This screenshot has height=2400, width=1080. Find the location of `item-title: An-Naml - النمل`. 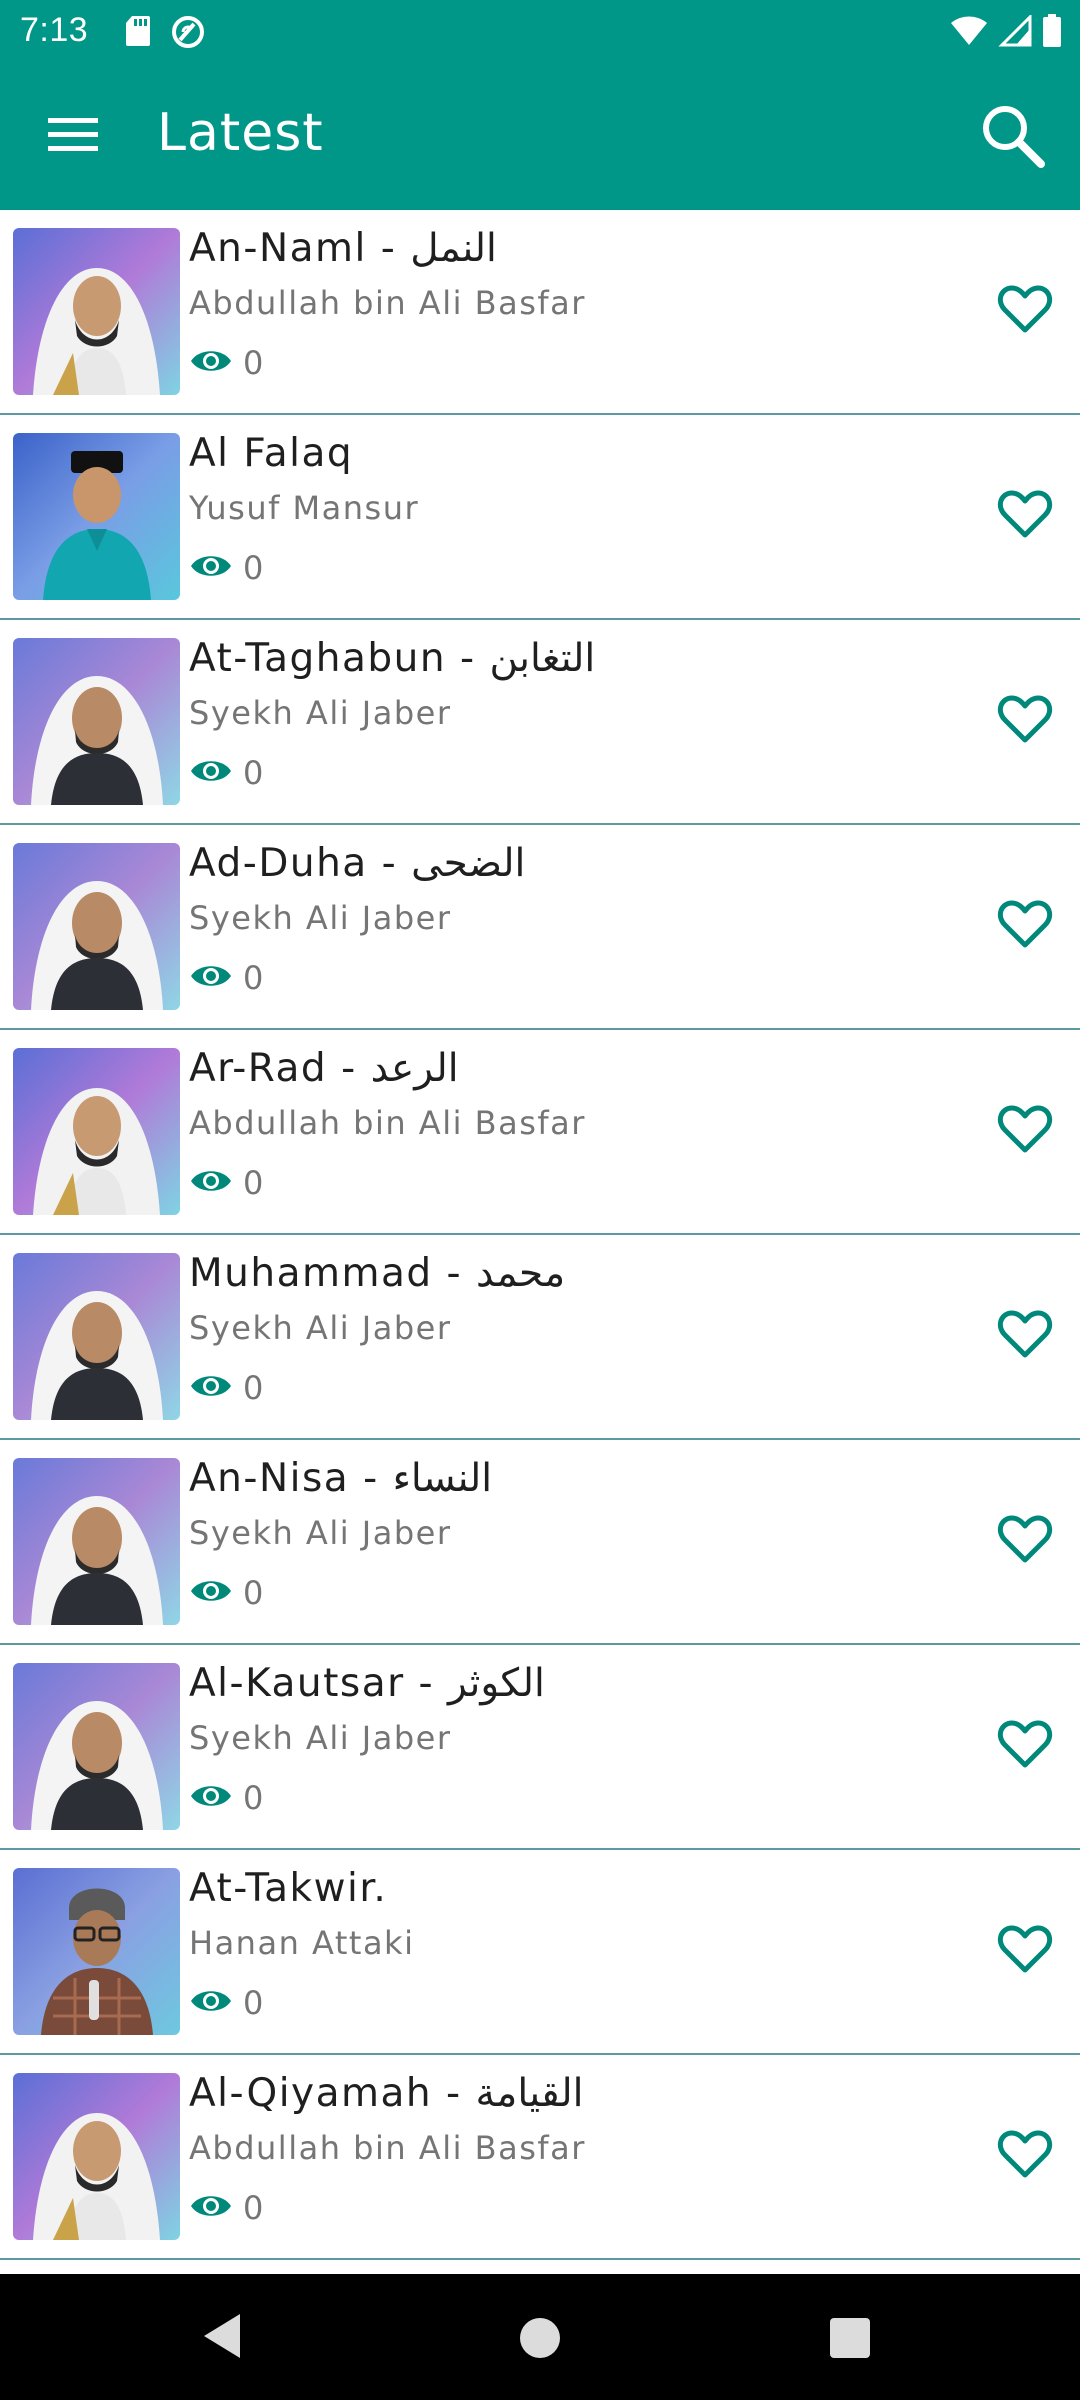

item-title: An-Naml - النمل is located at coordinates (343, 248).